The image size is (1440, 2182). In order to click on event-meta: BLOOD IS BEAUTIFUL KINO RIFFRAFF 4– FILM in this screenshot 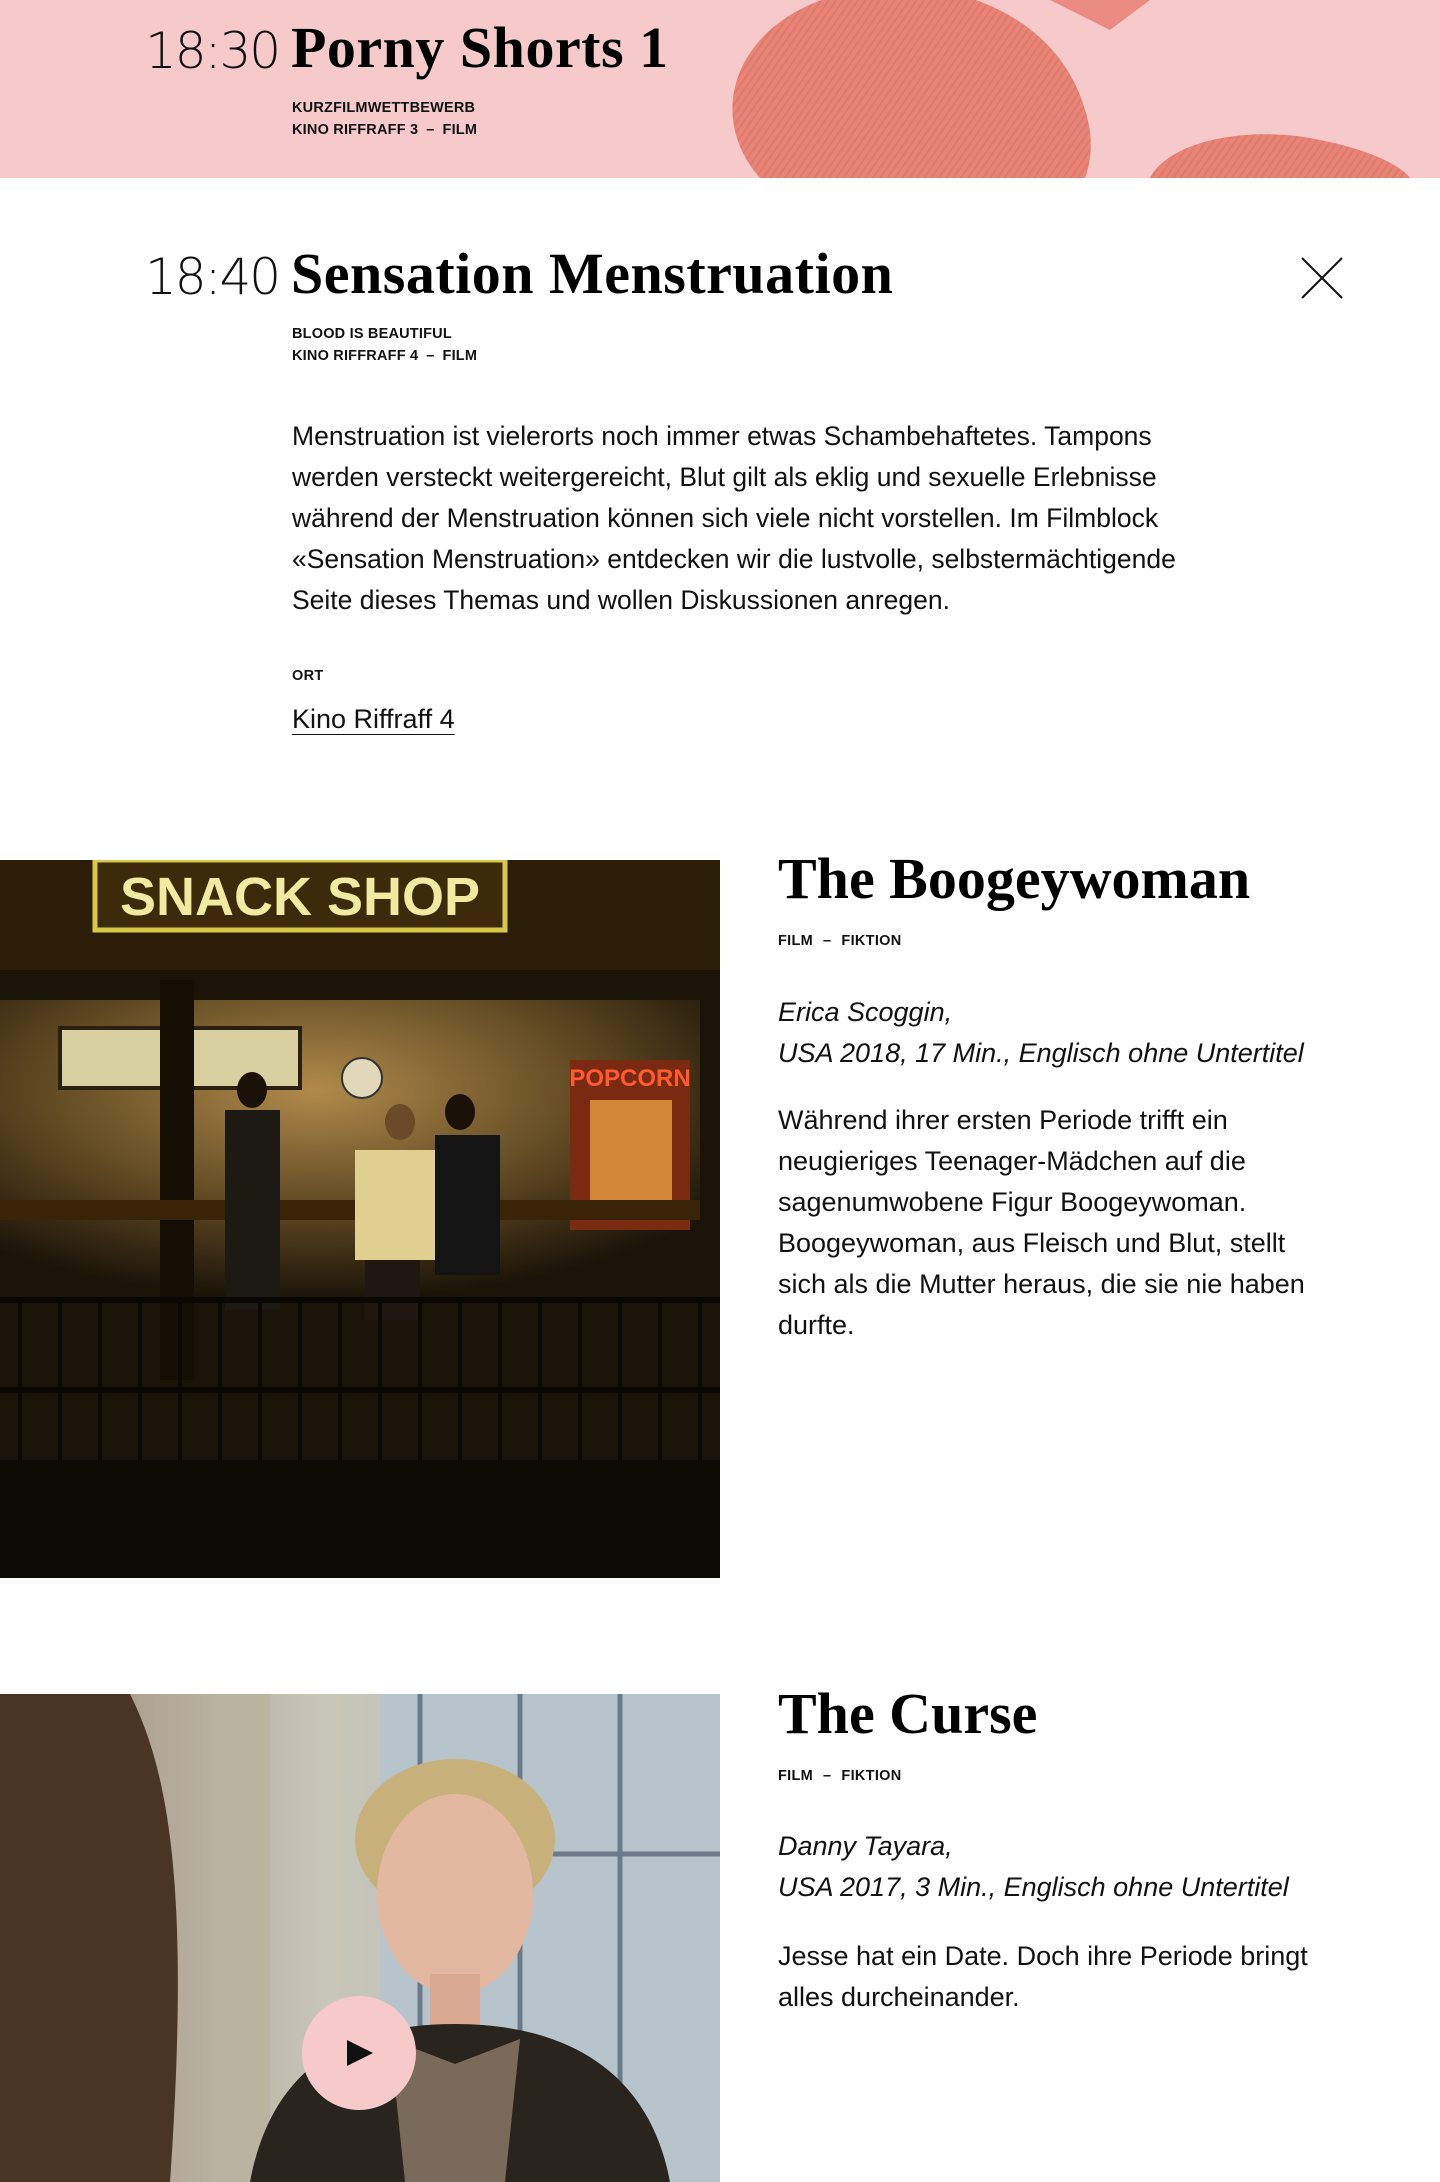, I will do `click(384, 345)`.